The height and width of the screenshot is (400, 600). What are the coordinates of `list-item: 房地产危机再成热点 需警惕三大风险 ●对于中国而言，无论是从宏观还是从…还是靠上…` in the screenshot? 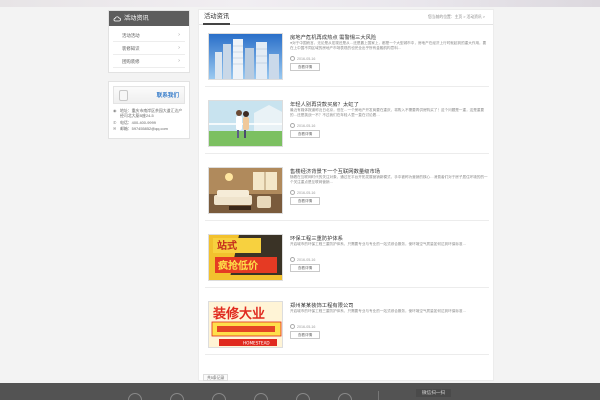 It's located at (347, 59).